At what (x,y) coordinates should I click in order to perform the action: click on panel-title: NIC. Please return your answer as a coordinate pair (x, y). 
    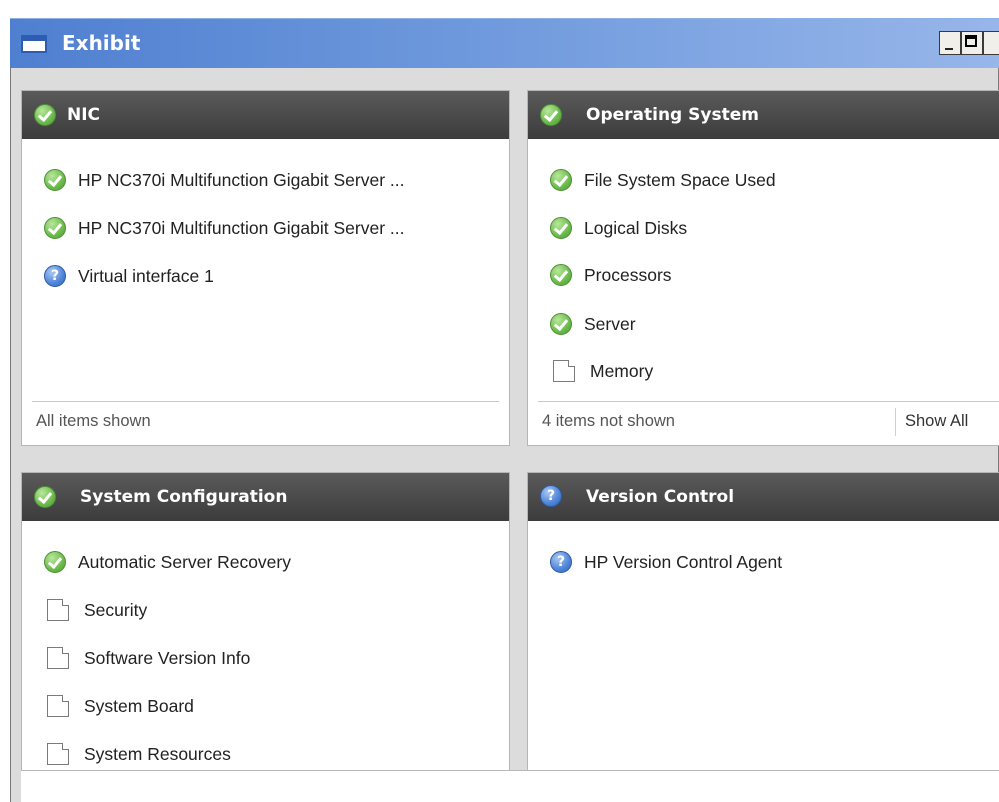
    Looking at the image, I should click on (84, 115).